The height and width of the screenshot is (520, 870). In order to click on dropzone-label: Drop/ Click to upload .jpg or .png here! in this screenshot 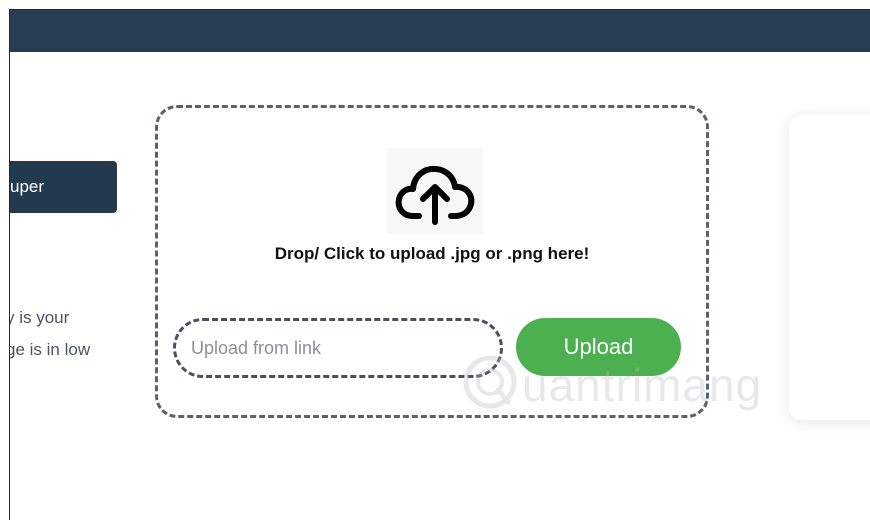, I will do `click(432, 253)`.